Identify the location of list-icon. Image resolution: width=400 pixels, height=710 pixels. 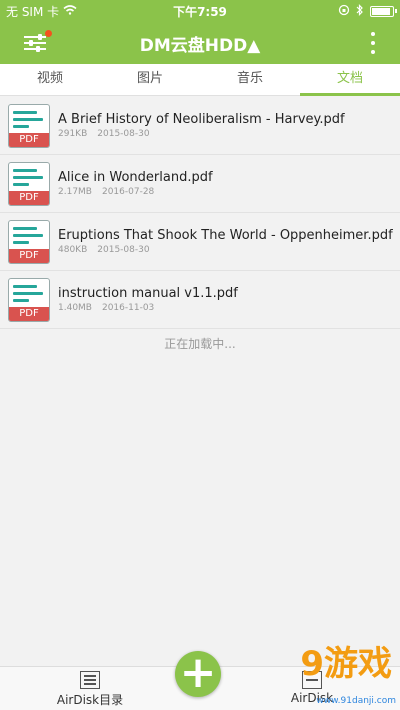
(90, 680).